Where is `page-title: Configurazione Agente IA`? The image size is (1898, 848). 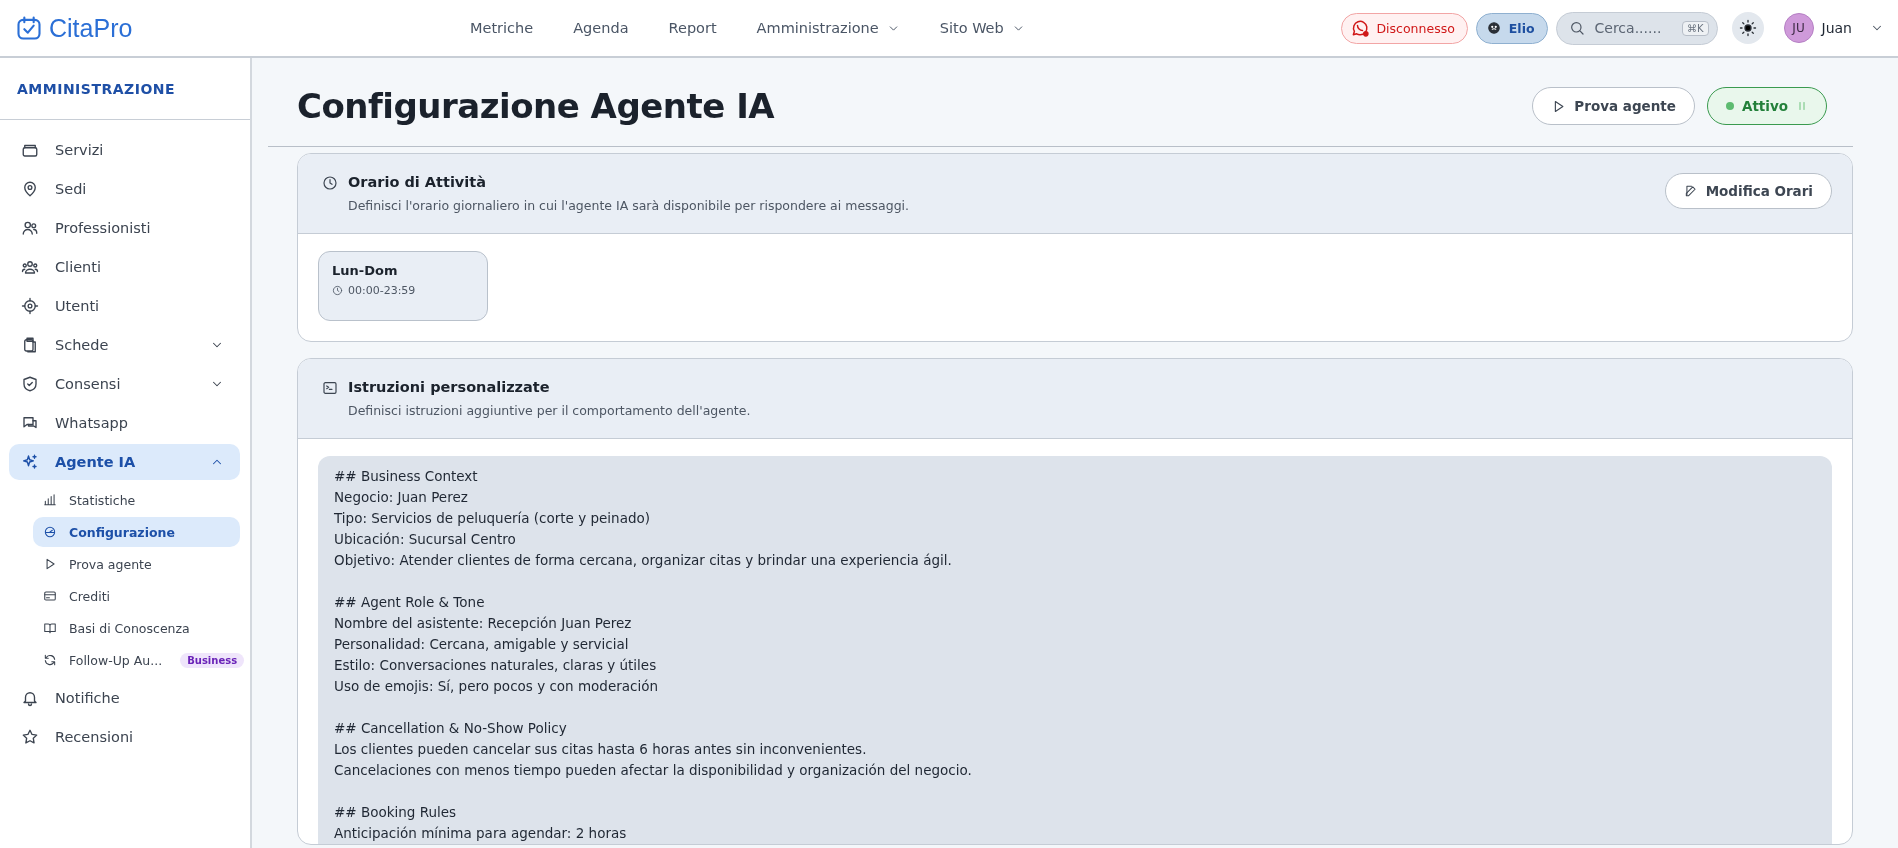
page-title: Configurazione Agente IA is located at coordinates (536, 106).